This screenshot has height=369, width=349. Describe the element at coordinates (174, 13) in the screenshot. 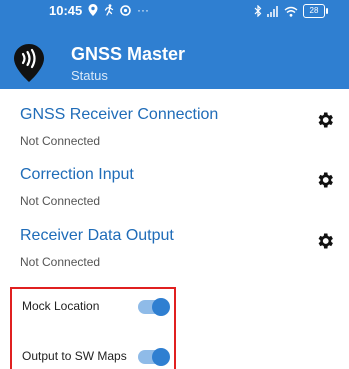

I see `status-bar: 10:45 ··· 28` at that location.